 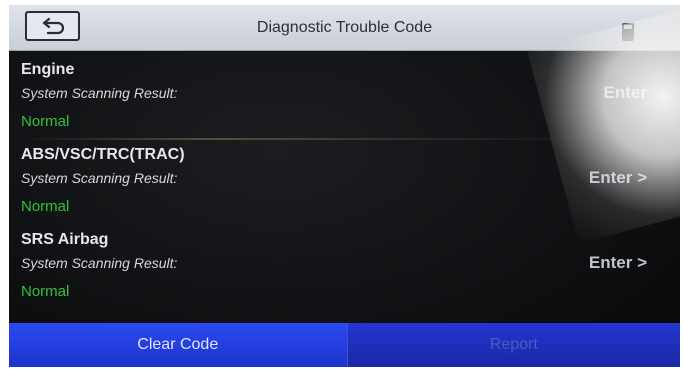 What do you see at coordinates (513, 345) in the screenshot?
I see `report-button: Report` at bounding box center [513, 345].